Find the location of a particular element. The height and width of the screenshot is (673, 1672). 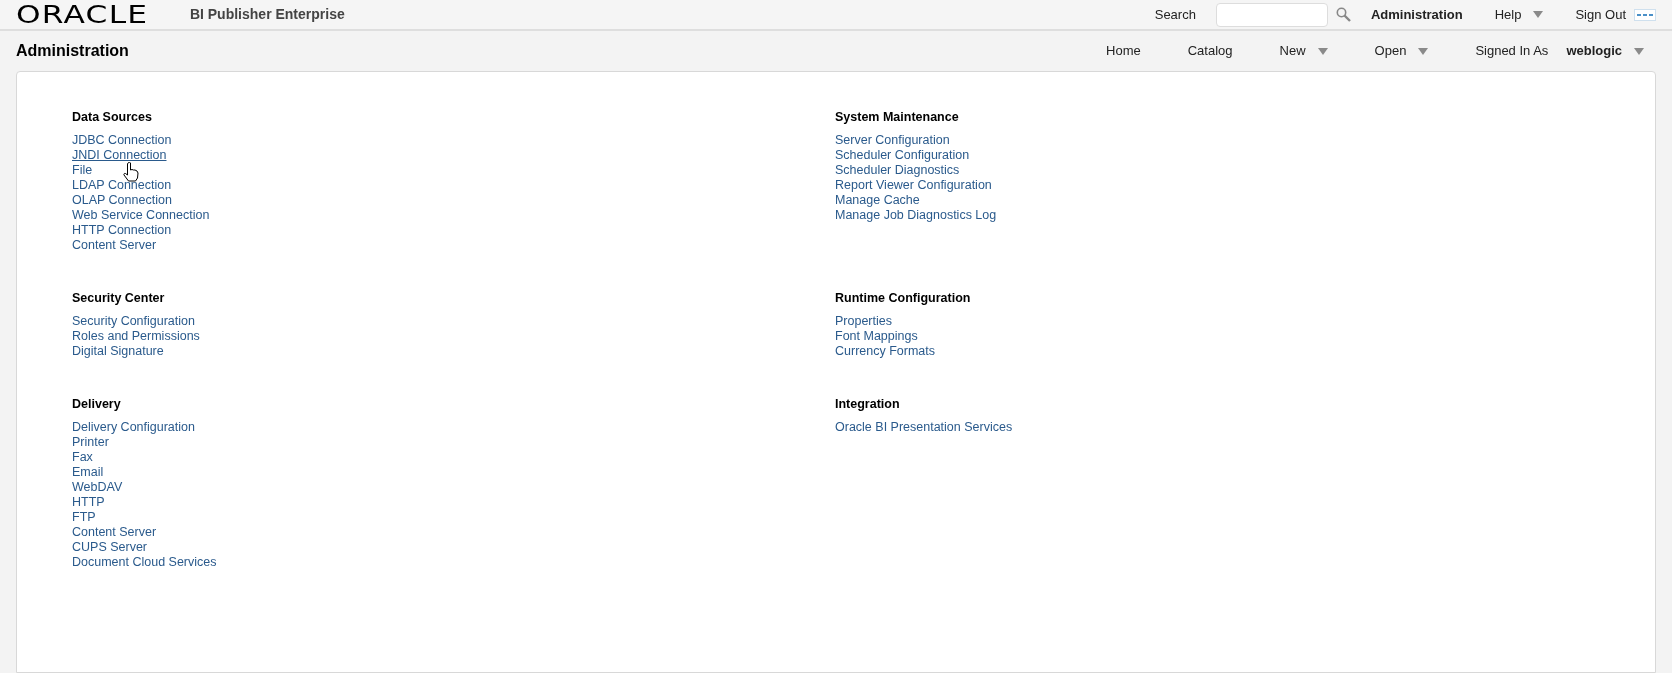

admin-link: Manage Cache is located at coordinates (877, 200).